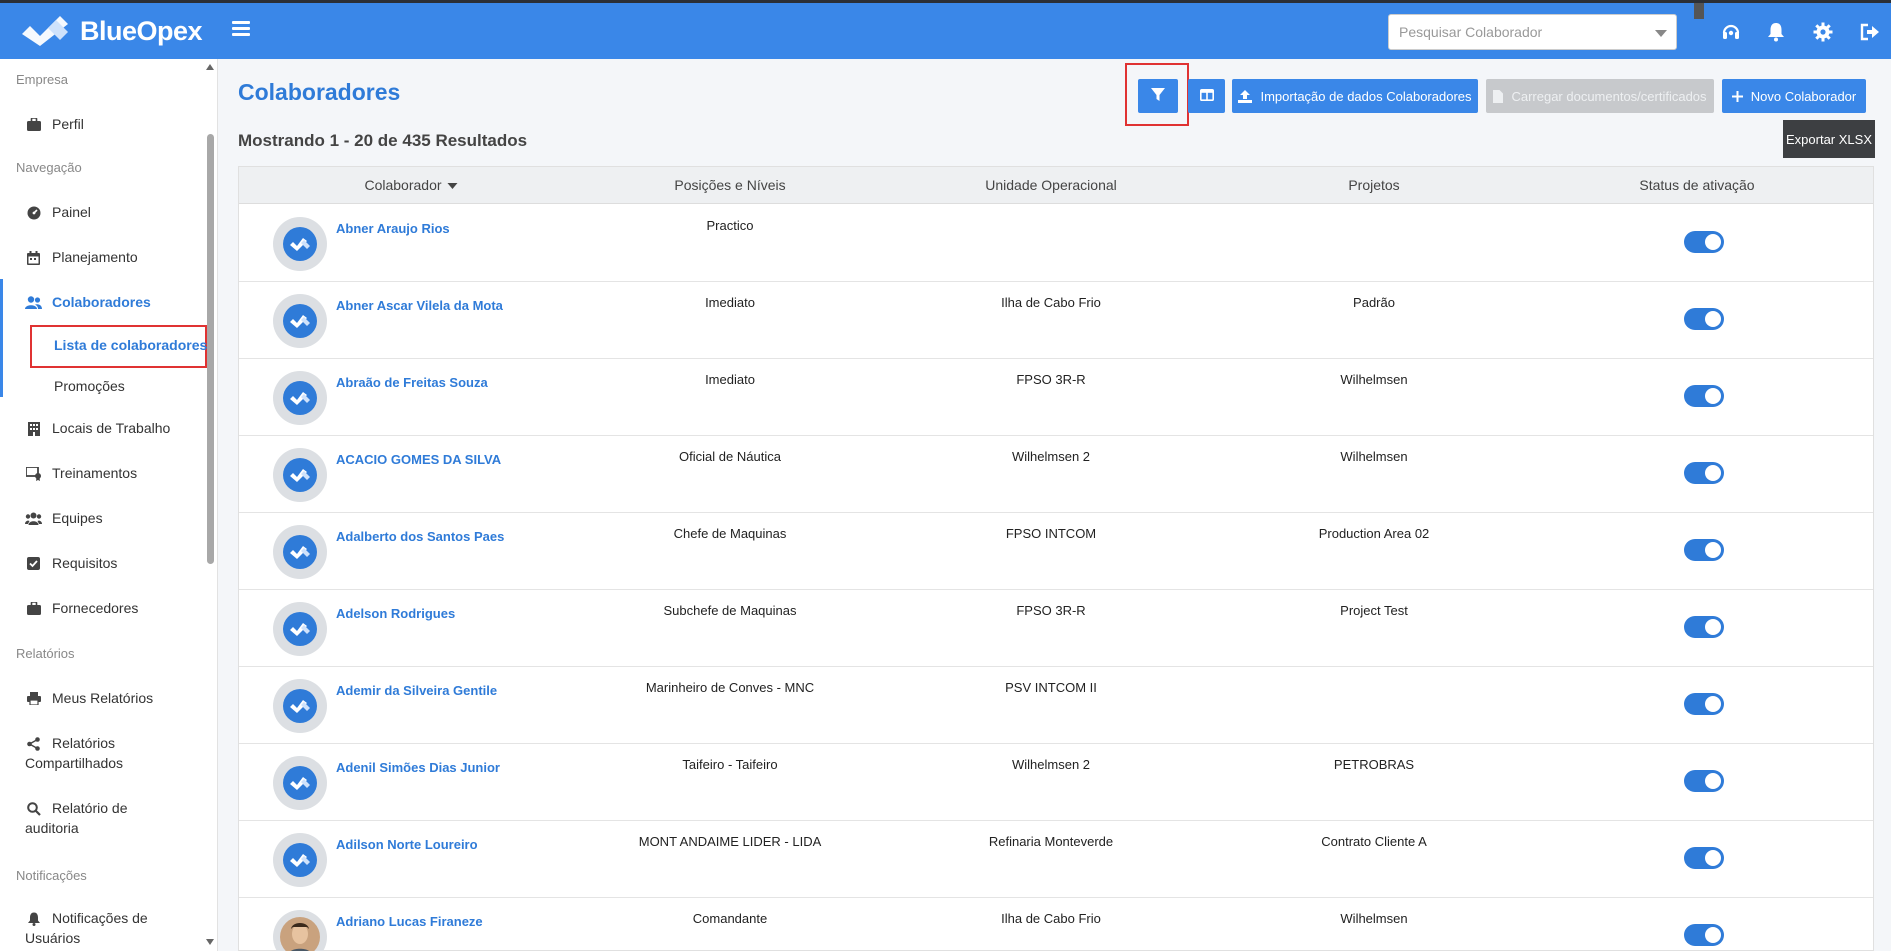  I want to click on briefcase-icon, so click(33, 124).